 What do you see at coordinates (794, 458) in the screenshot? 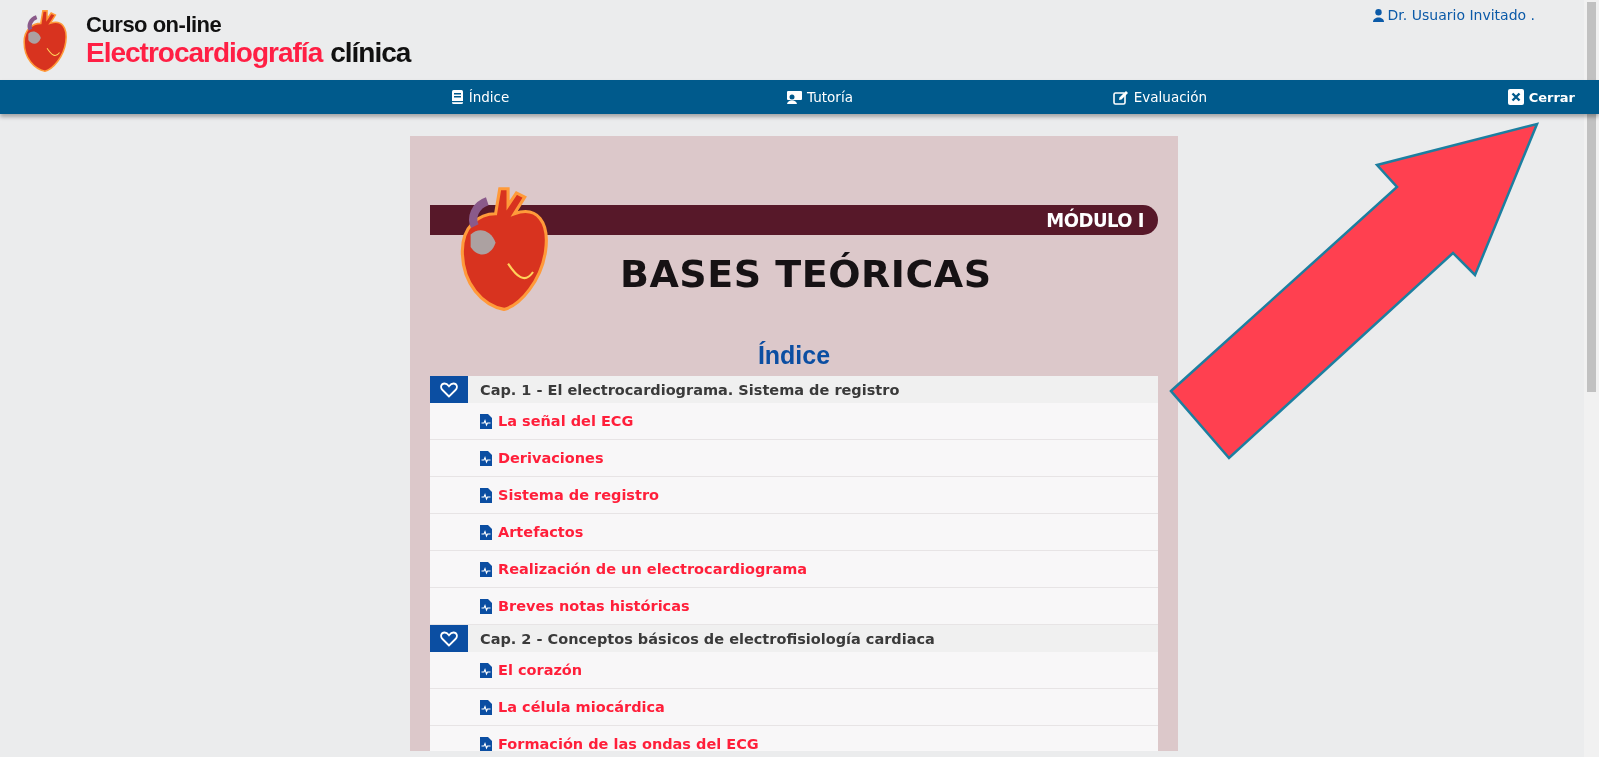
I see `lesson-link: Derivaciones` at bounding box center [794, 458].